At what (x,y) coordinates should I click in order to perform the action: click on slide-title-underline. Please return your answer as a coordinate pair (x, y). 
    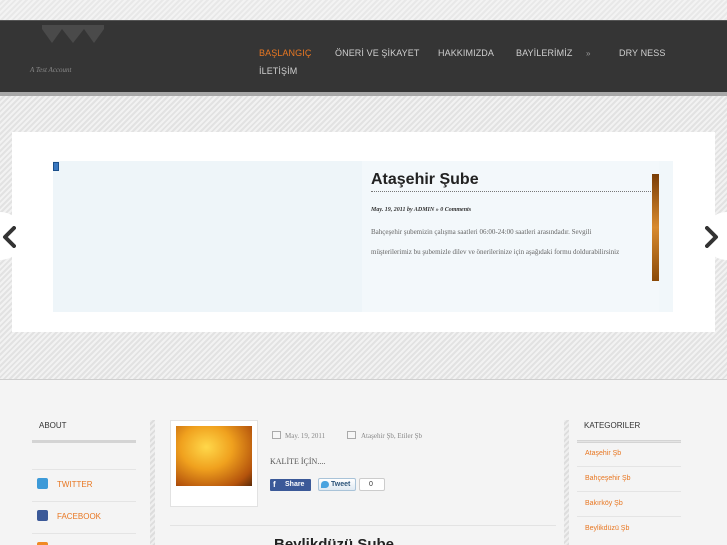
    Looking at the image, I should click on (512, 191).